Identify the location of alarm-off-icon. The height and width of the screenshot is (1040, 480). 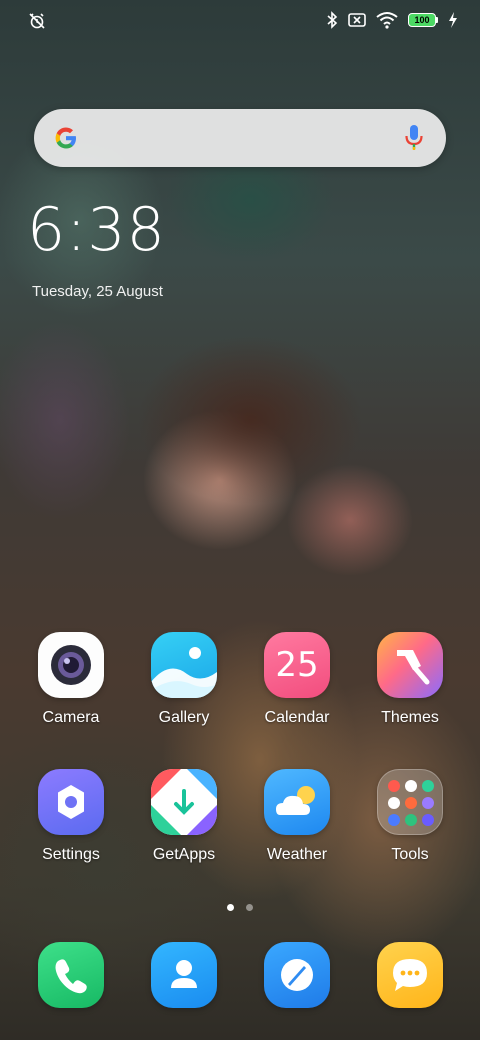
(37, 21).